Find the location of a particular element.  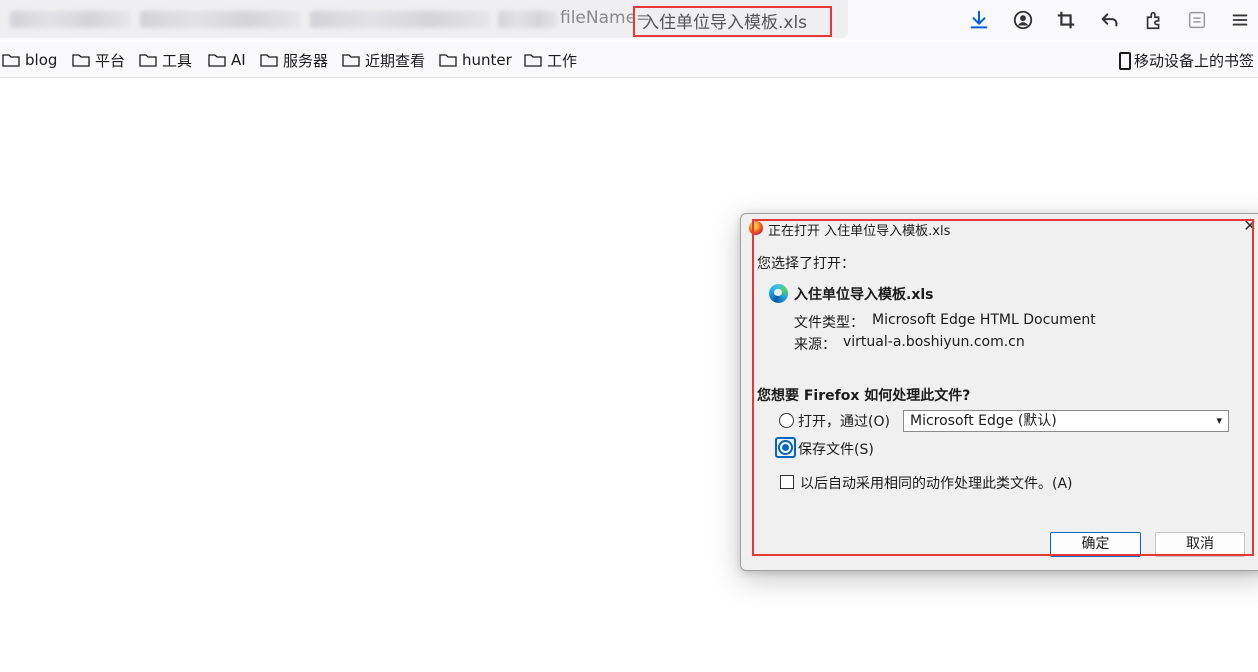

save-file-label: 保存文件(S) is located at coordinates (836, 450).